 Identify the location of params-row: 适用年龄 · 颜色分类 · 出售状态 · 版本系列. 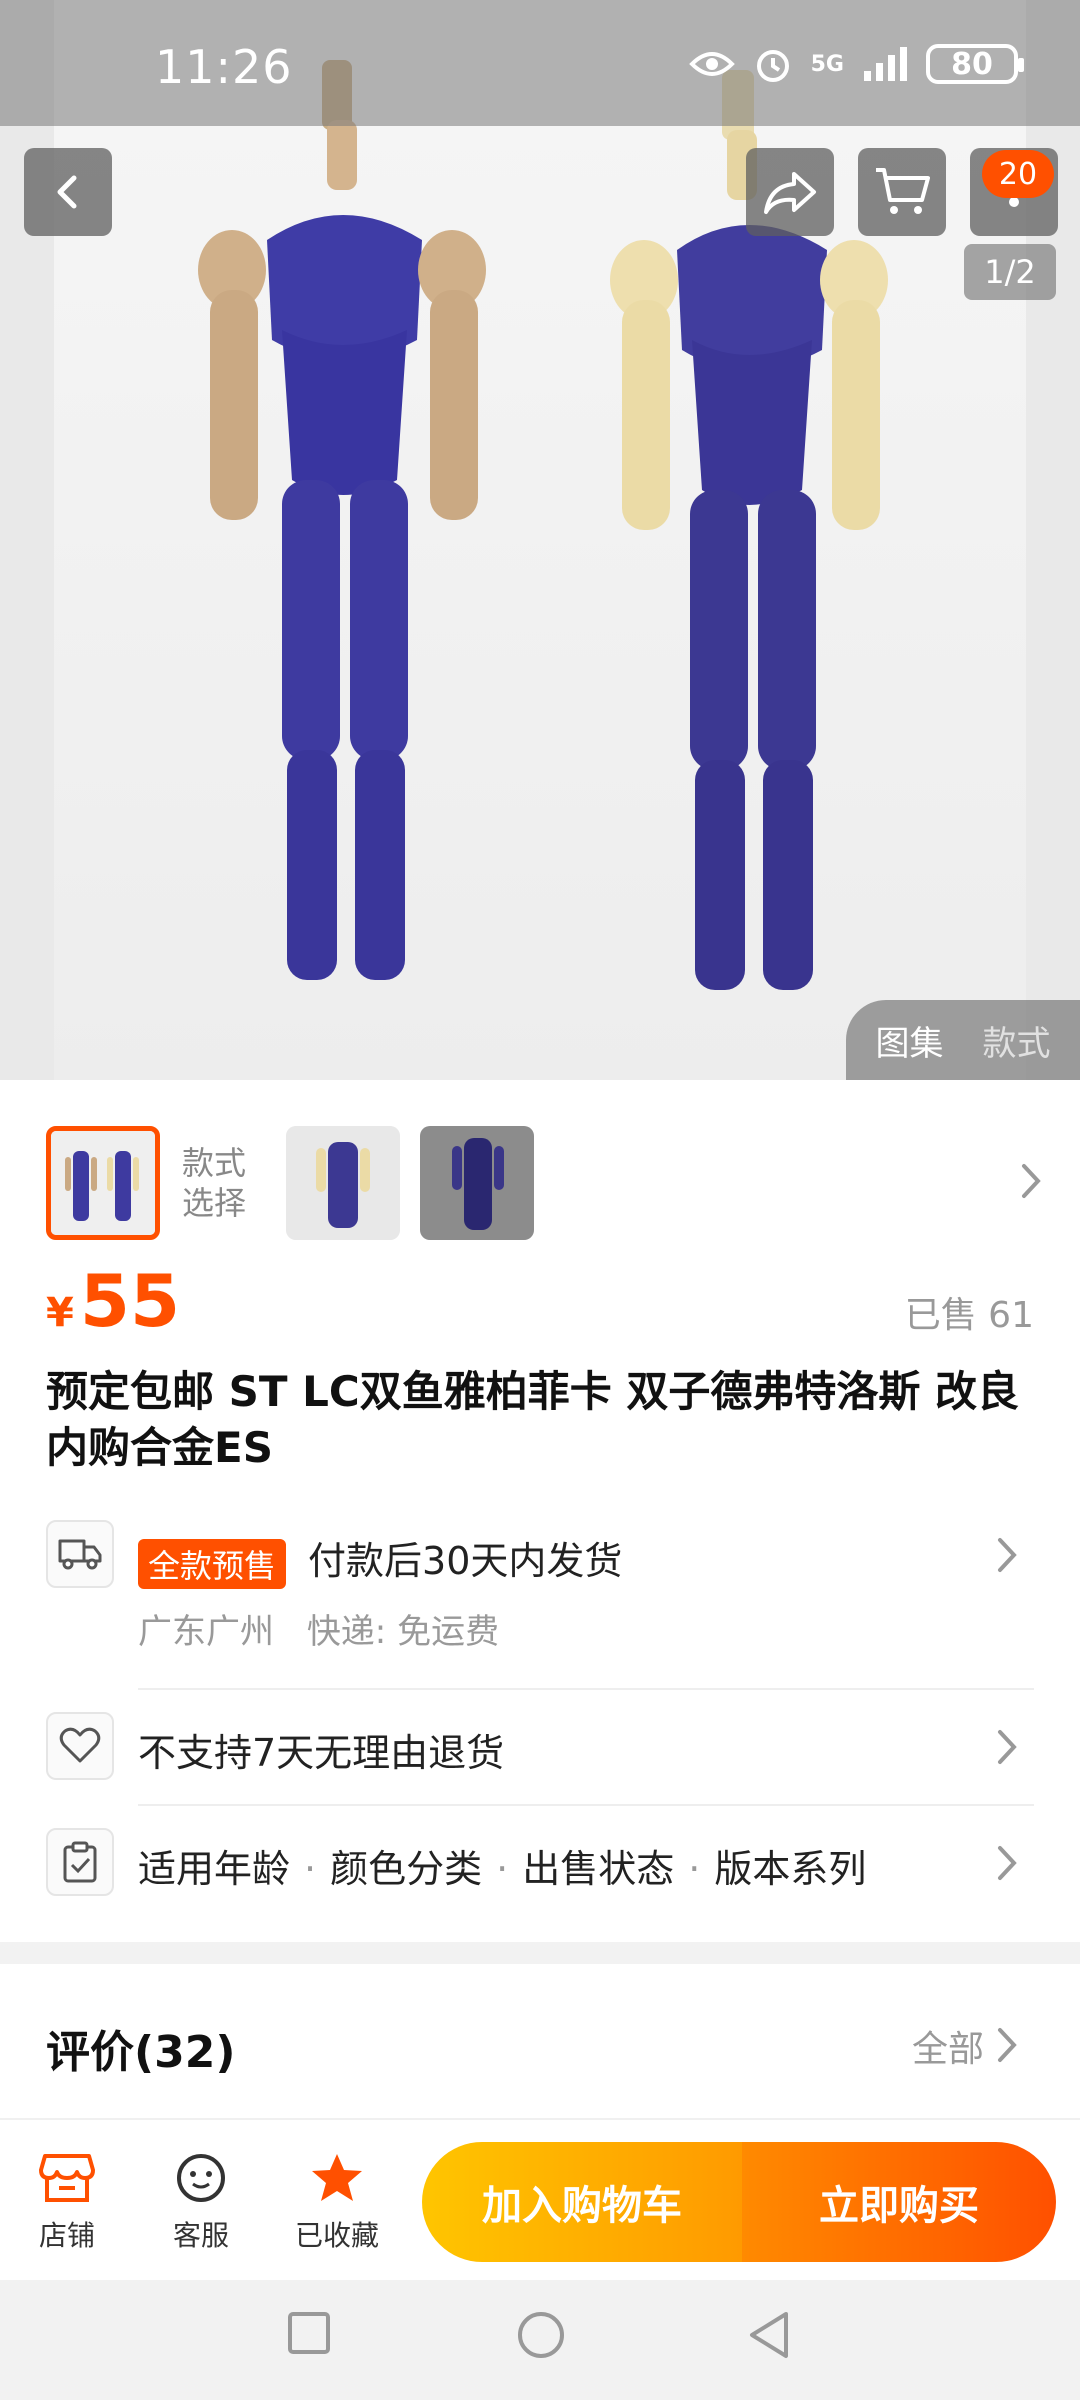
(502, 1865).